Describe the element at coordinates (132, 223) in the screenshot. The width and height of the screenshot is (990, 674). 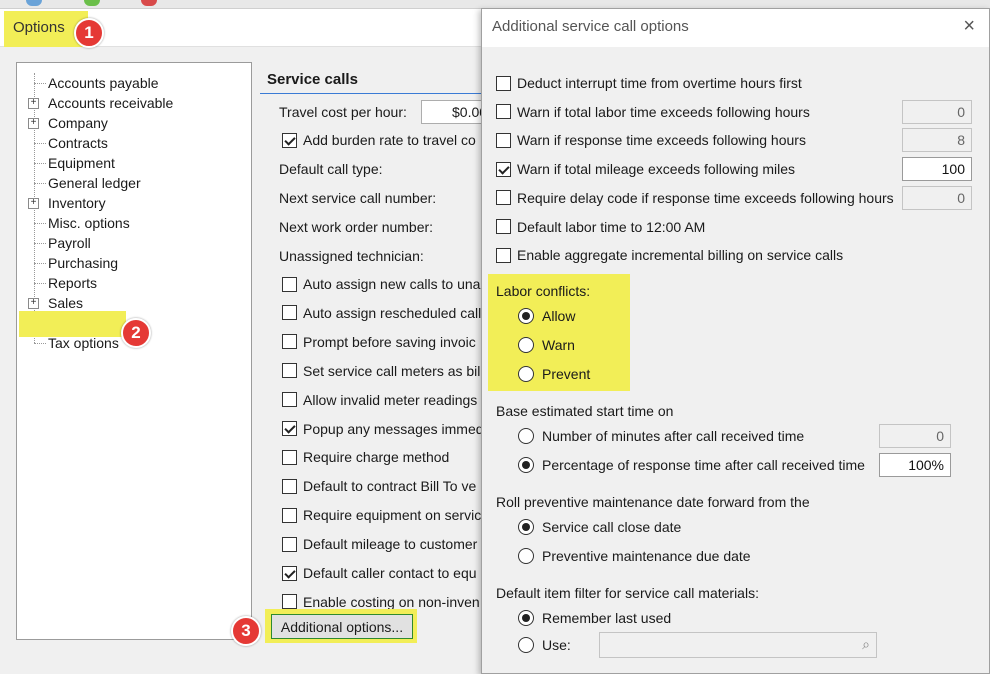
I see `tree-item-misc-options: Misc. options` at that location.